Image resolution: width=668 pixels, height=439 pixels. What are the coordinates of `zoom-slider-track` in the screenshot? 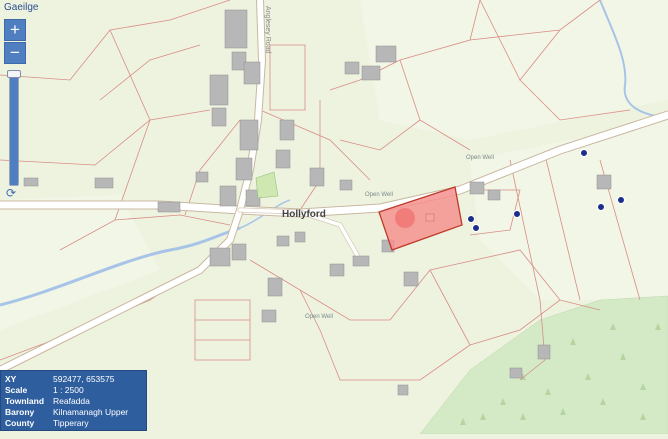 It's located at (14, 129).